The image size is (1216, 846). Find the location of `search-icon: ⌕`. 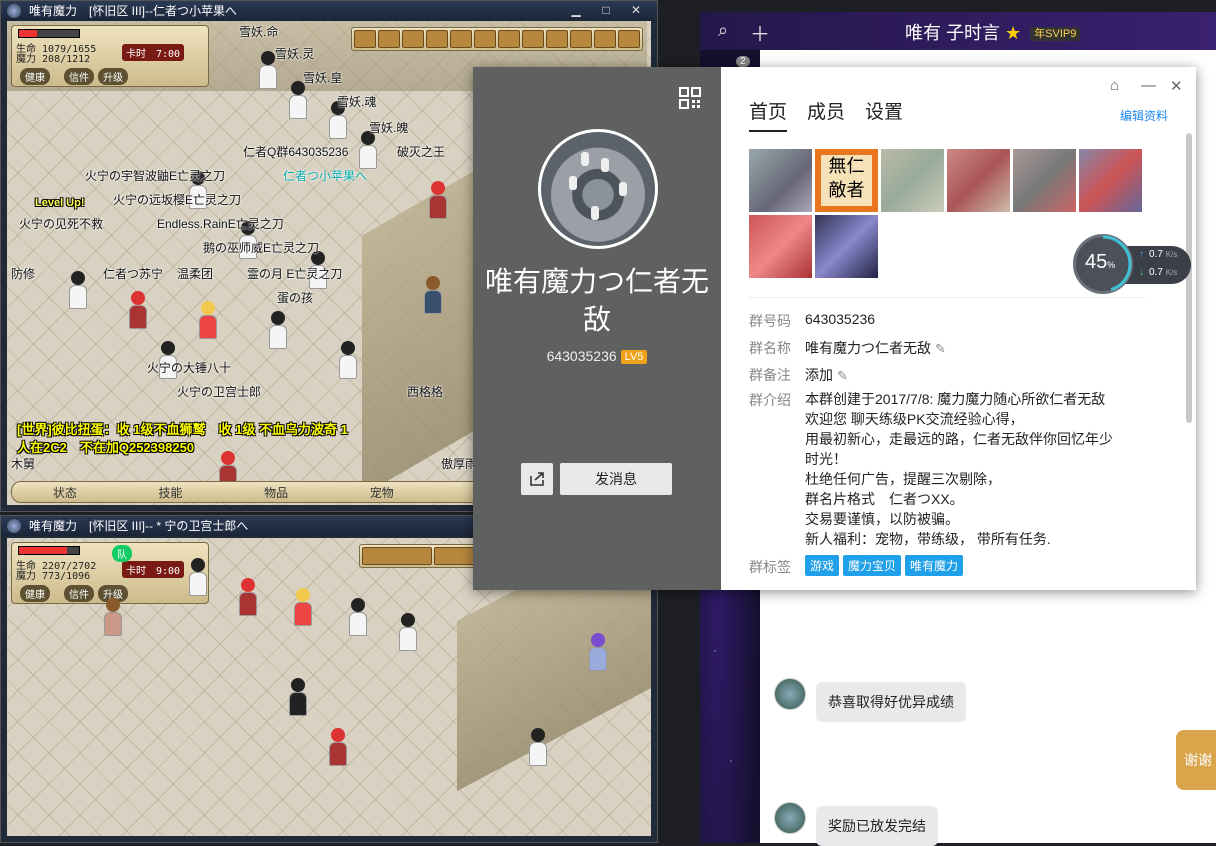

search-icon: ⌕ is located at coordinates (723, 30).